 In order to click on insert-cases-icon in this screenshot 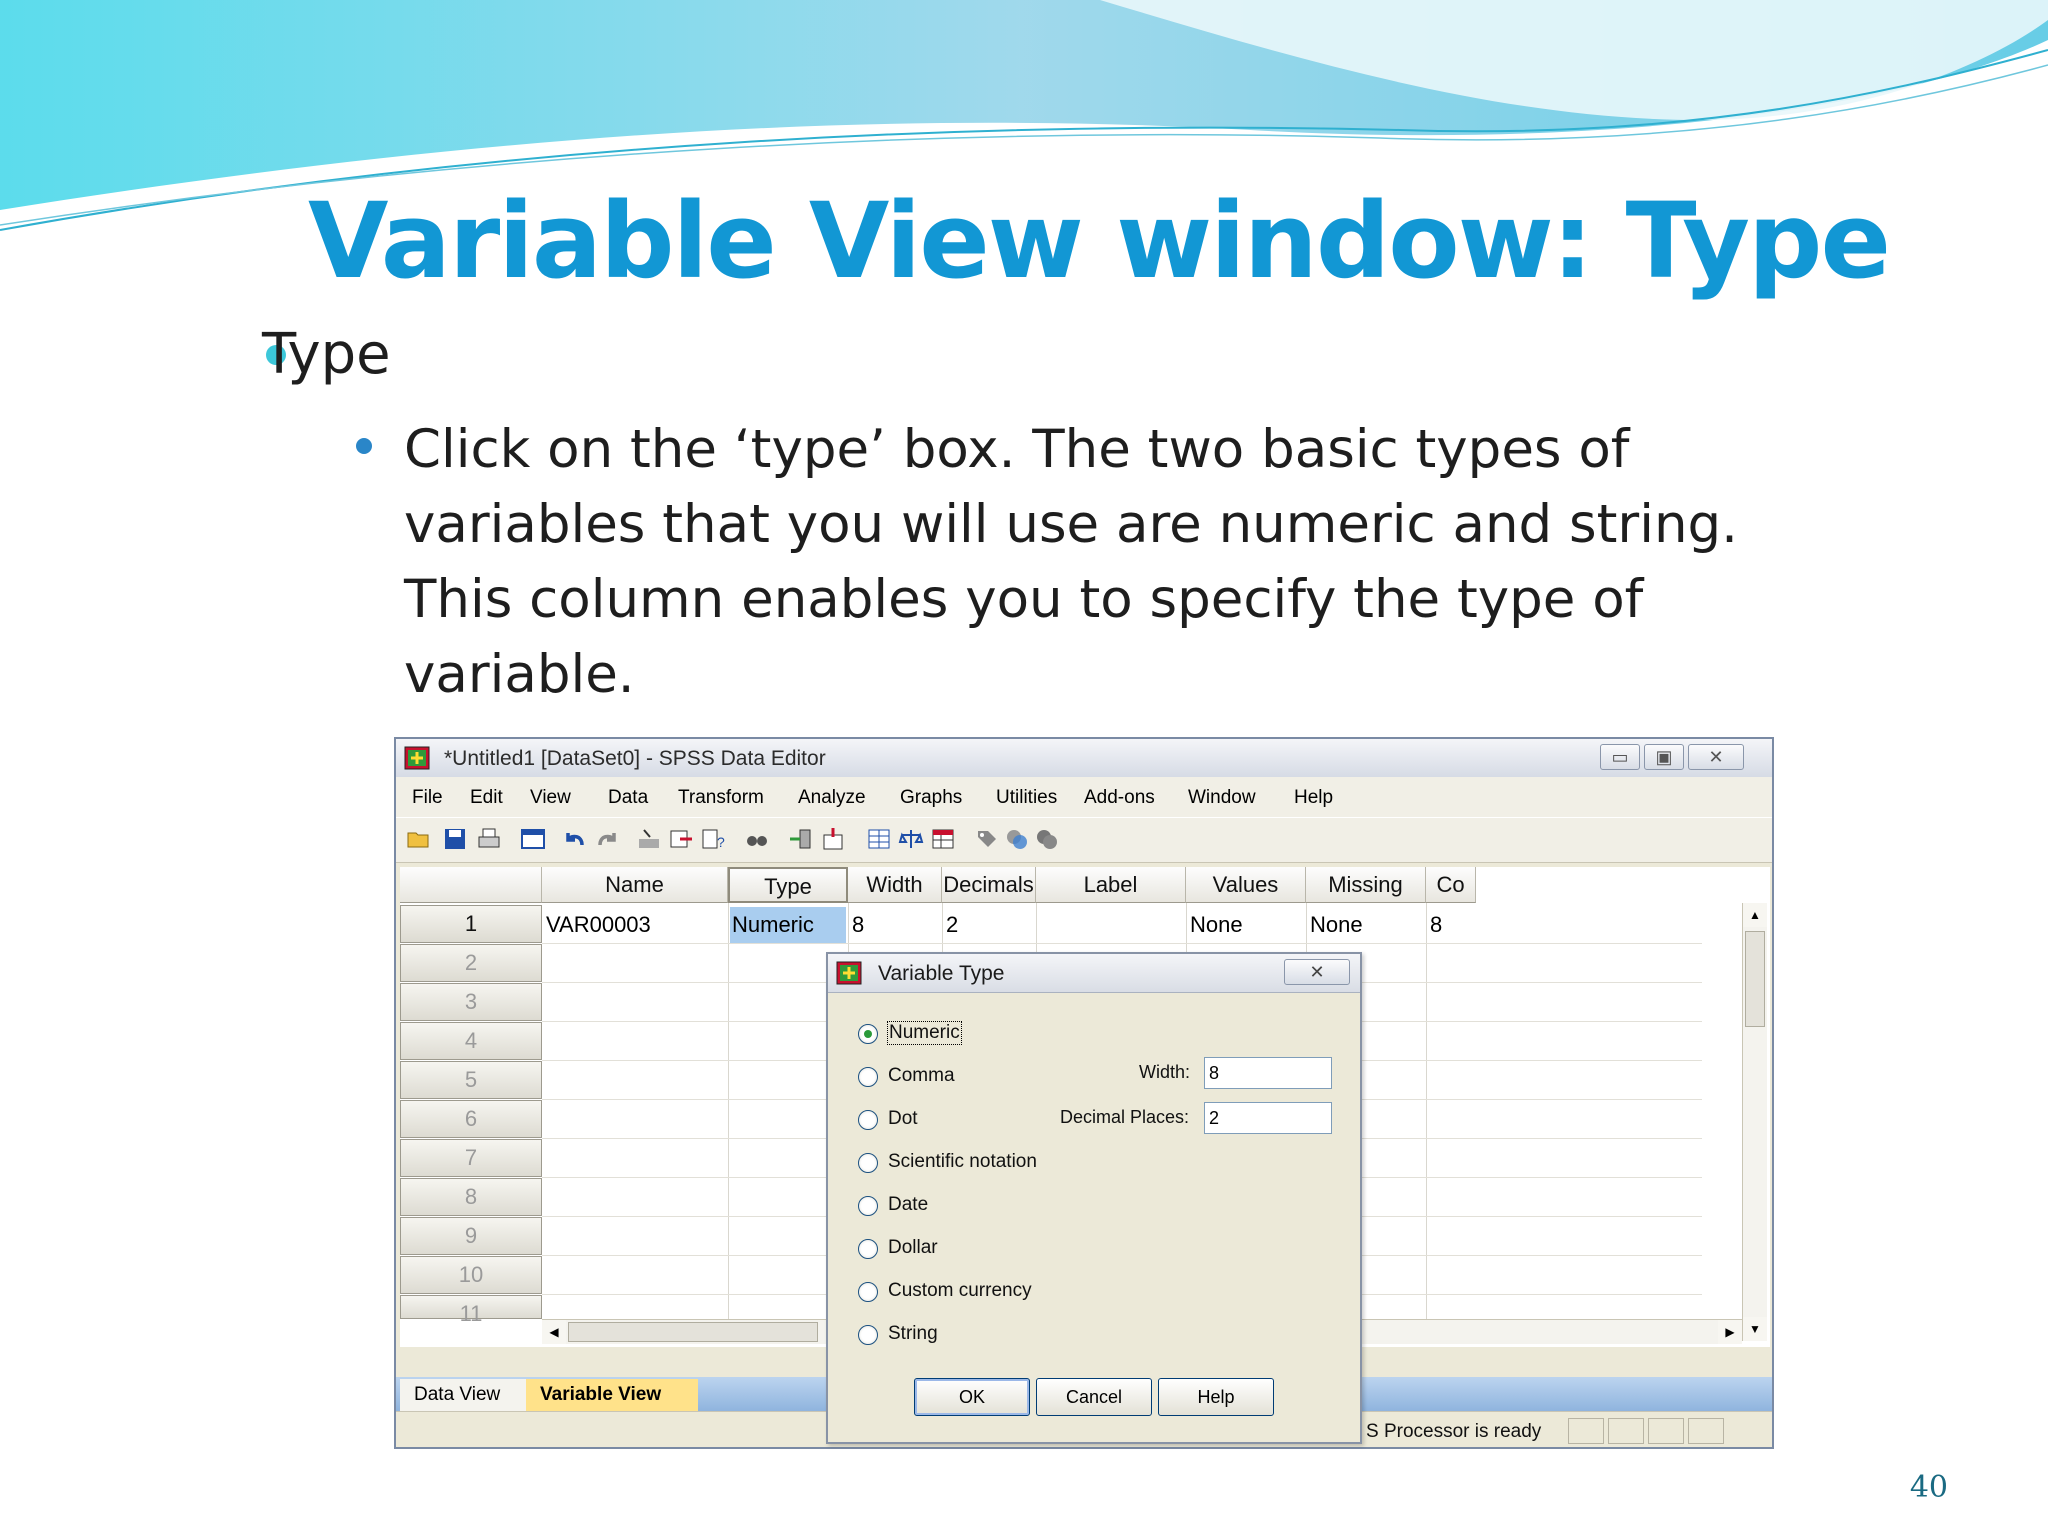, I will do `click(801, 839)`.